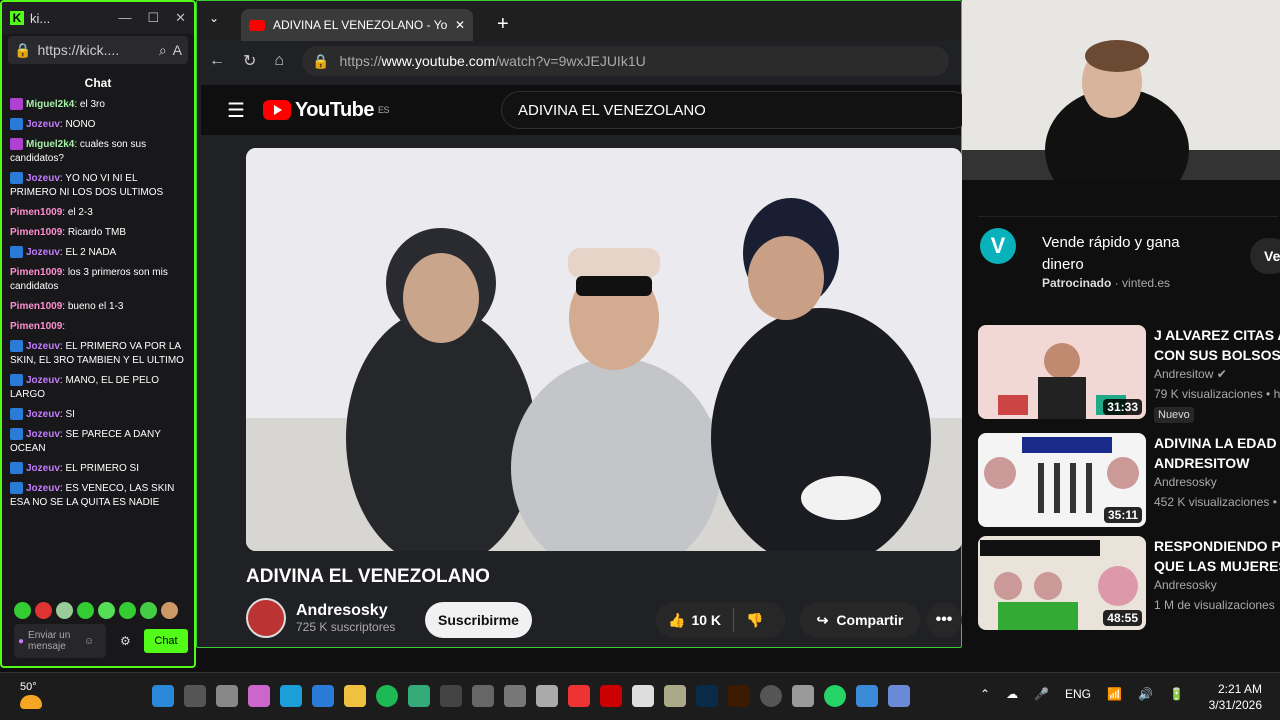  I want to click on reload-icon: ↻, so click(249, 61).